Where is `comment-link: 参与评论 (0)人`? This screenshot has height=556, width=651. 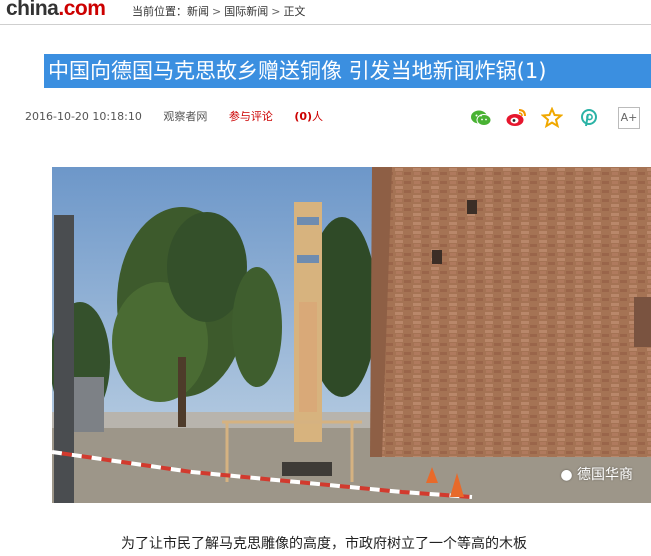
comment-link: 参与评论 (0)人 is located at coordinates (285, 116).